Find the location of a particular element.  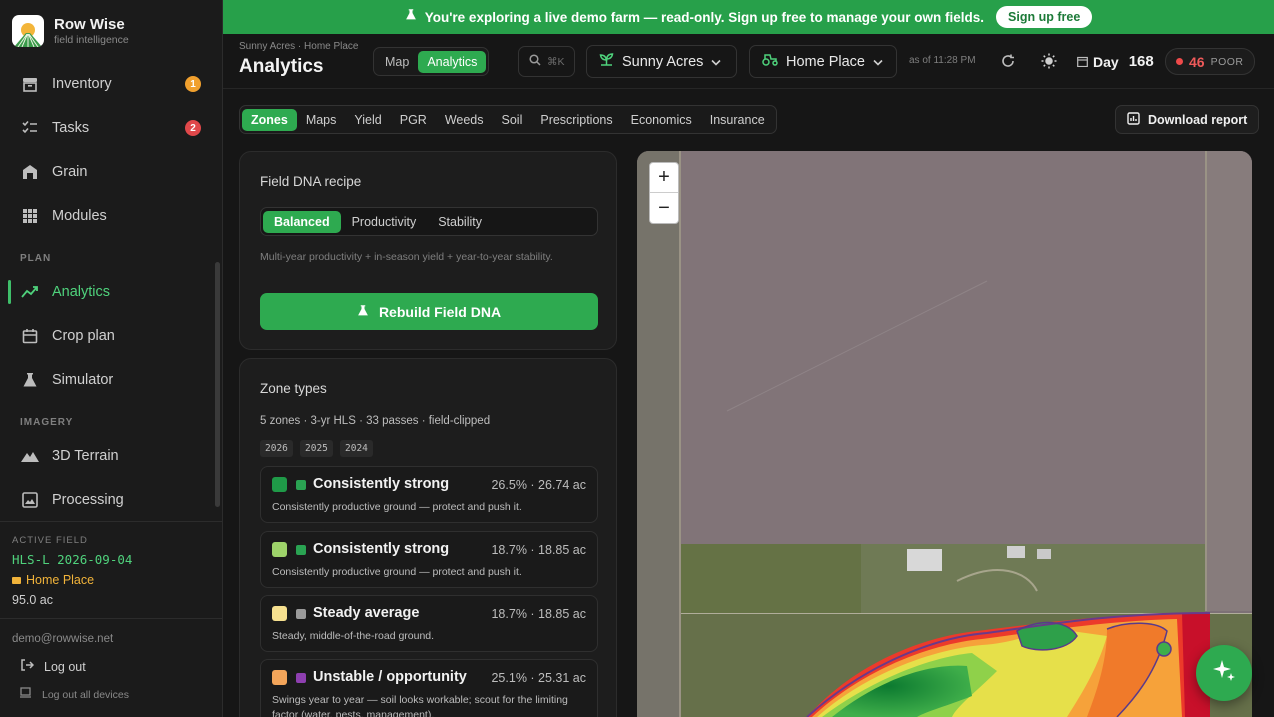

sun-icon is located at coordinates (1049, 61).